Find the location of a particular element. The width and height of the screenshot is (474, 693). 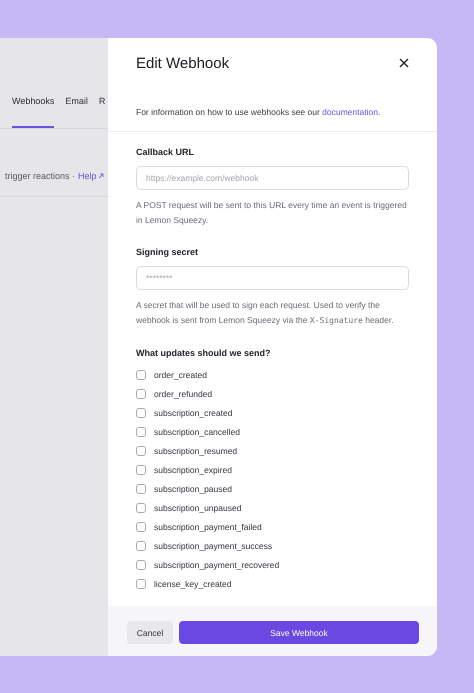

help-text: A secret that will be used to sign each request. Used to verify the webhook is sent from Lemon Squeezy via the X-Signature header. is located at coordinates (265, 313).